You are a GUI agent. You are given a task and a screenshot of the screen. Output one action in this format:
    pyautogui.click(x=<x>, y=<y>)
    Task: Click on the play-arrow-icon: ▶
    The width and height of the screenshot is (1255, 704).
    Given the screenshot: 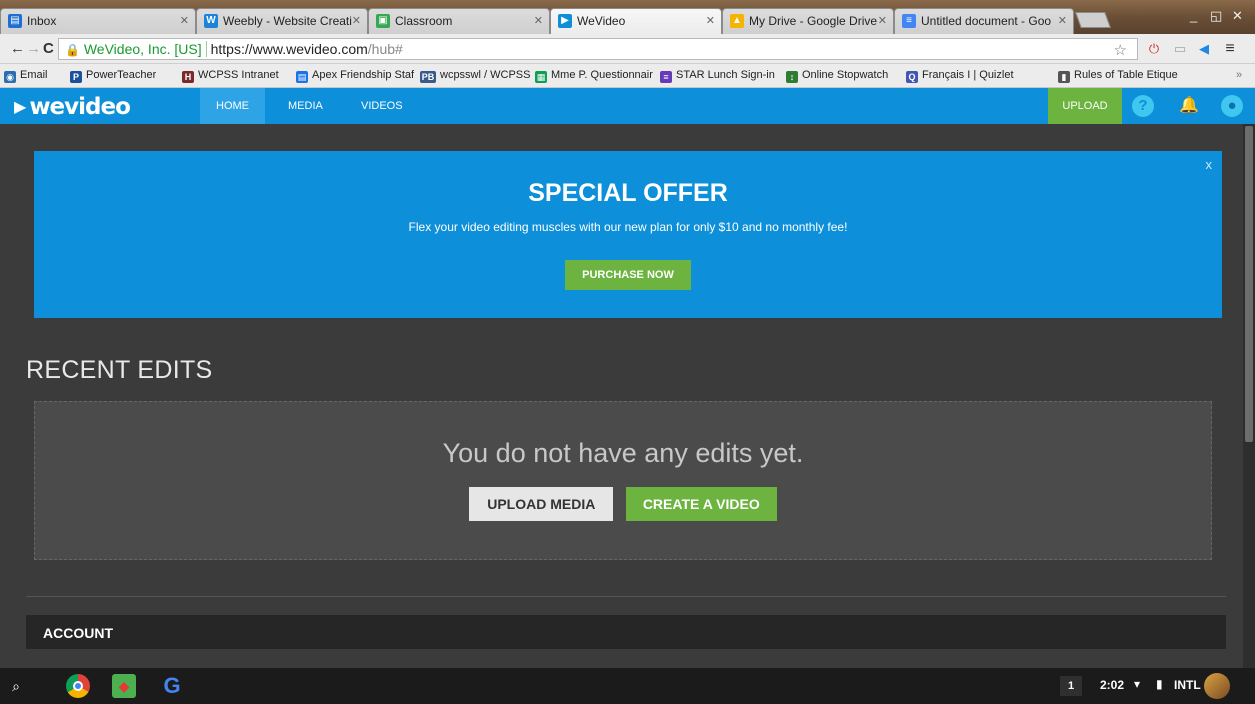 What is the action you would take?
    pyautogui.click(x=20, y=106)
    